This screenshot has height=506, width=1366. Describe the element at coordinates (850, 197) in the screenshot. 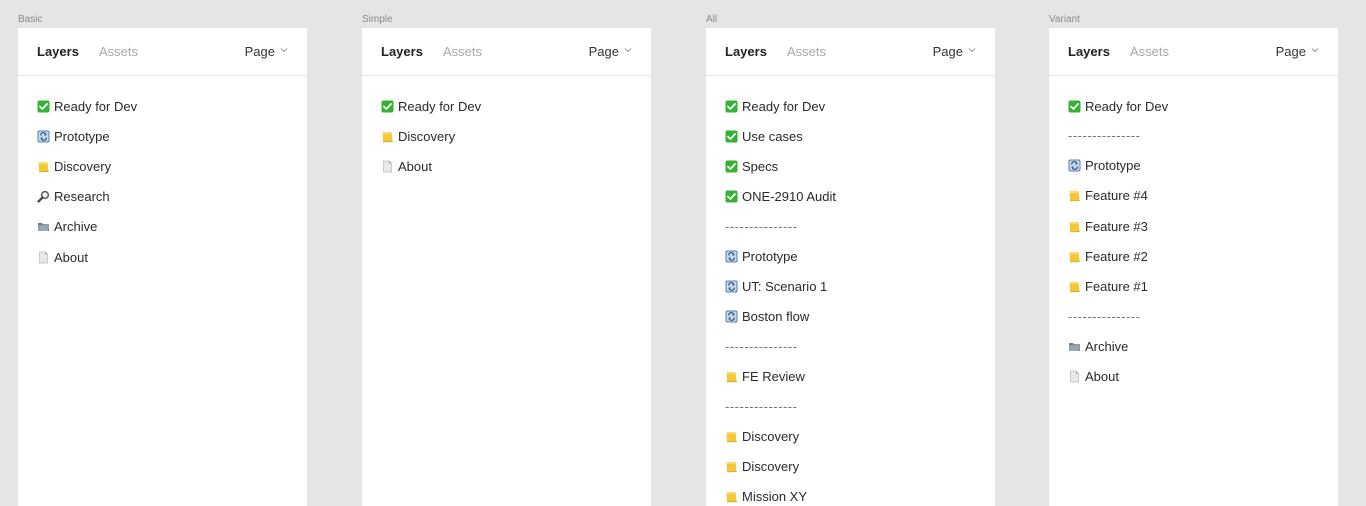

I see `page-item: ONE-2910 Audit` at that location.